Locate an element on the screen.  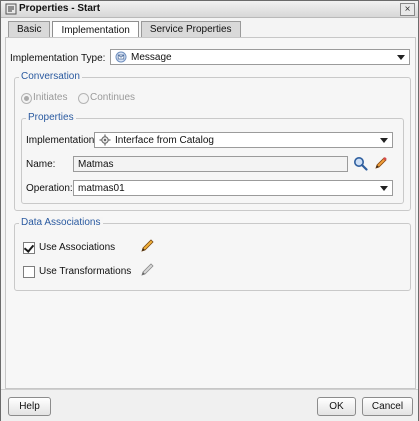
use-transformations-checkbox is located at coordinates (29, 272).